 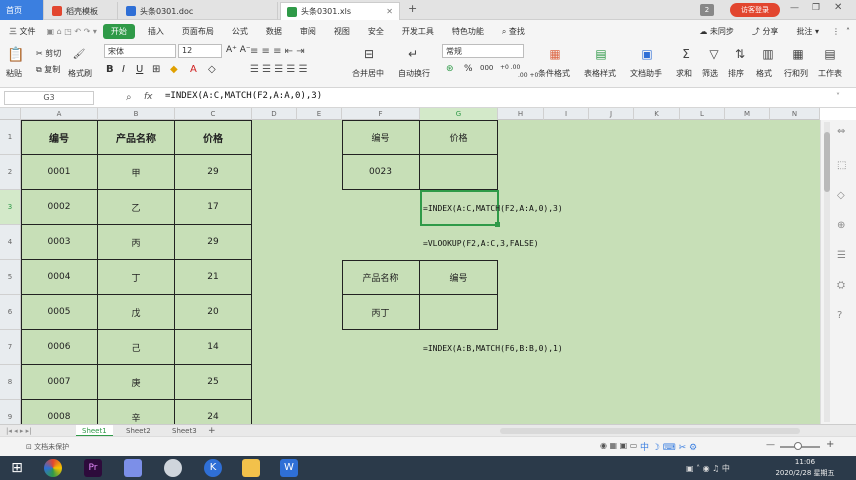 I want to click on col-header-n: N, so click(x=795, y=114).